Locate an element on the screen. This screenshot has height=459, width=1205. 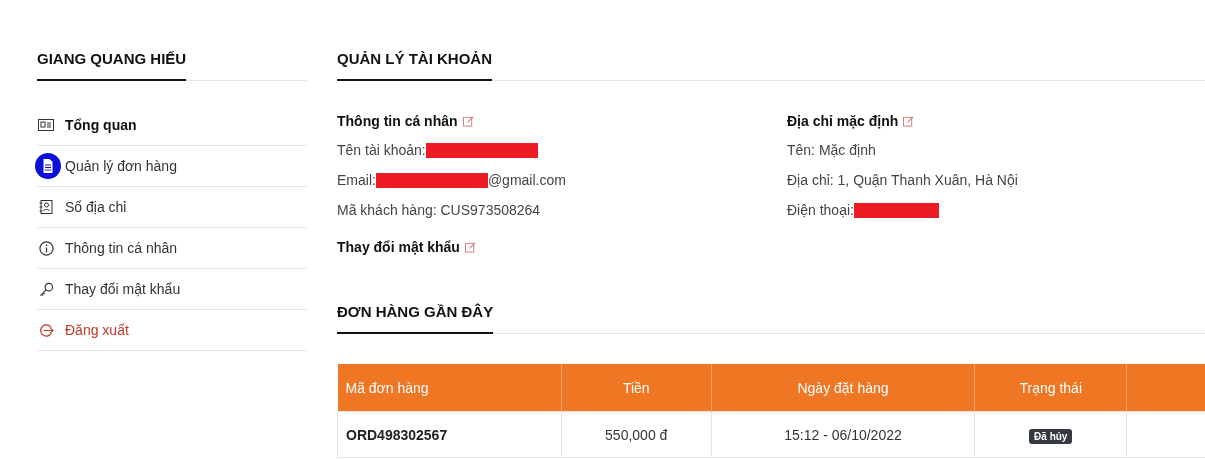
sidebar-item: Thay đổi mật khẩu is located at coordinates (172, 289).